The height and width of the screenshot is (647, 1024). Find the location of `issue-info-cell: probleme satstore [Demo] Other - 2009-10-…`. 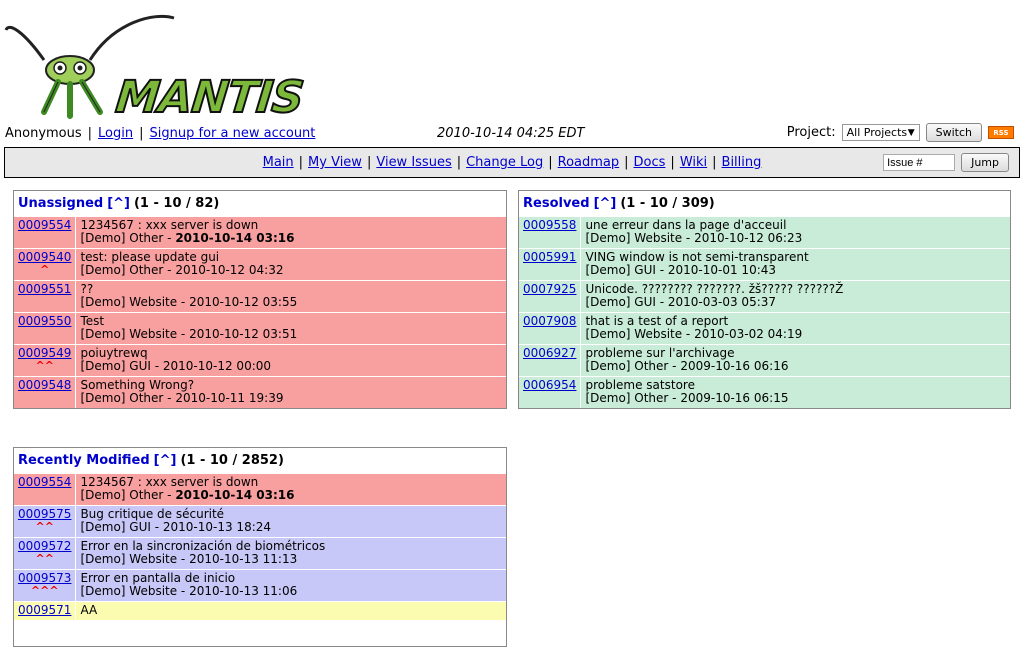

issue-info-cell: probleme satstore [Demo] Other - 2009-10-… is located at coordinates (795, 392).